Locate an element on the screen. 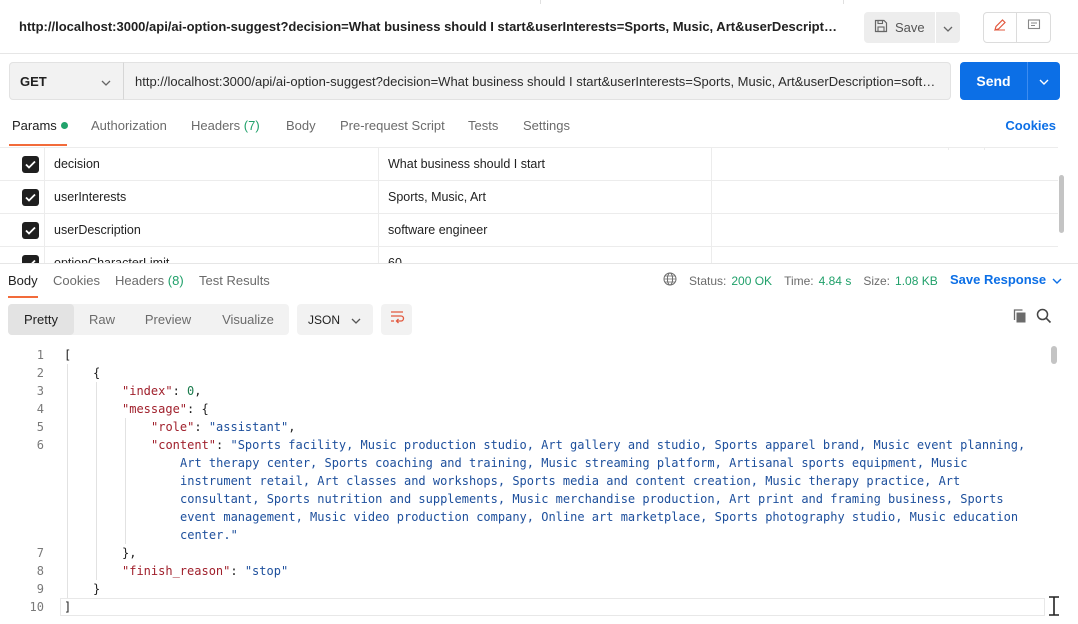 The width and height of the screenshot is (1078, 624). send-button: Send is located at coordinates (994, 81).